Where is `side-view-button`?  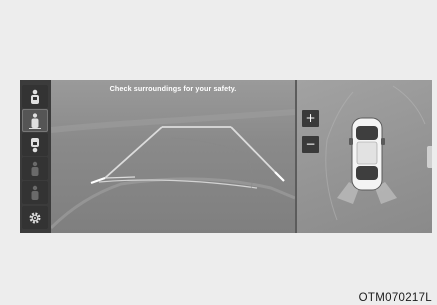 side-view-button is located at coordinates (35, 168).